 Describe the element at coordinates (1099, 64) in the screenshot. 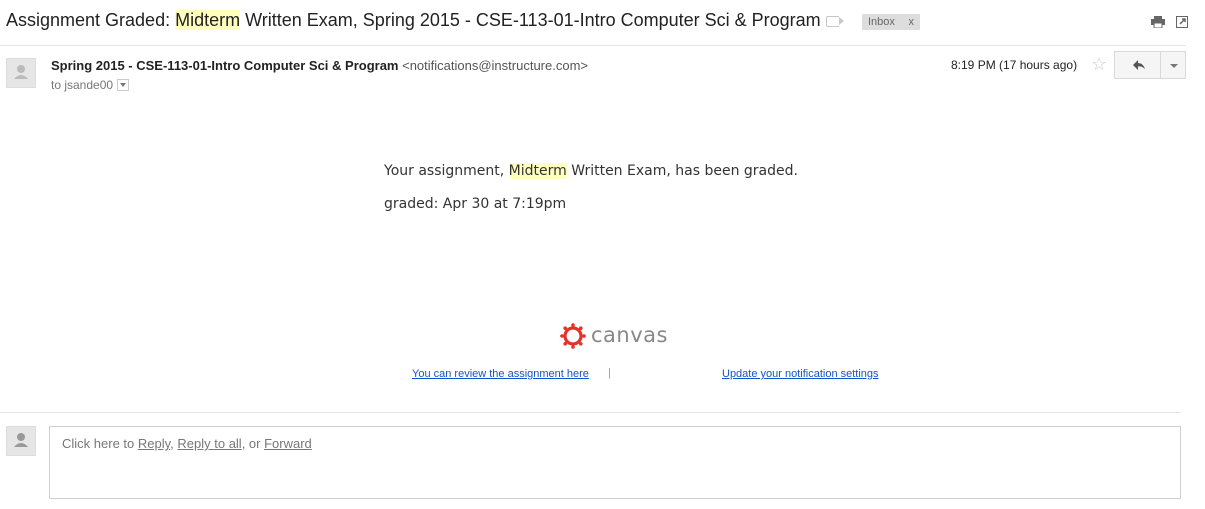

I see `star-icon: ☆` at that location.